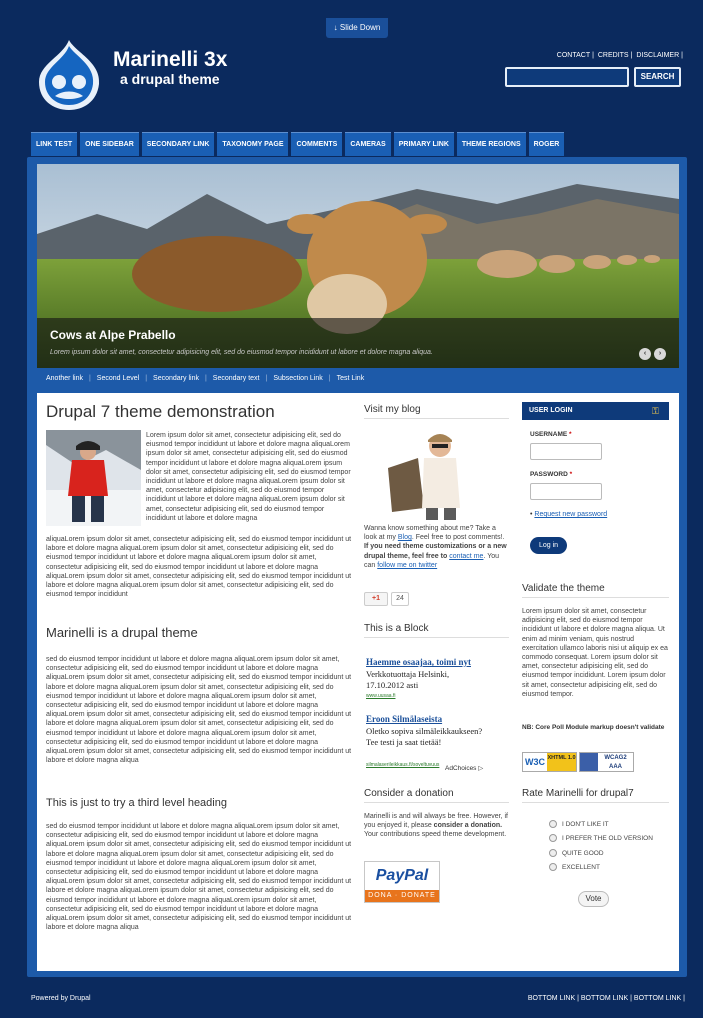 The width and height of the screenshot is (703, 1018). I want to click on paypal-donate-button: PayPal DONA · DONATE, so click(402, 882).